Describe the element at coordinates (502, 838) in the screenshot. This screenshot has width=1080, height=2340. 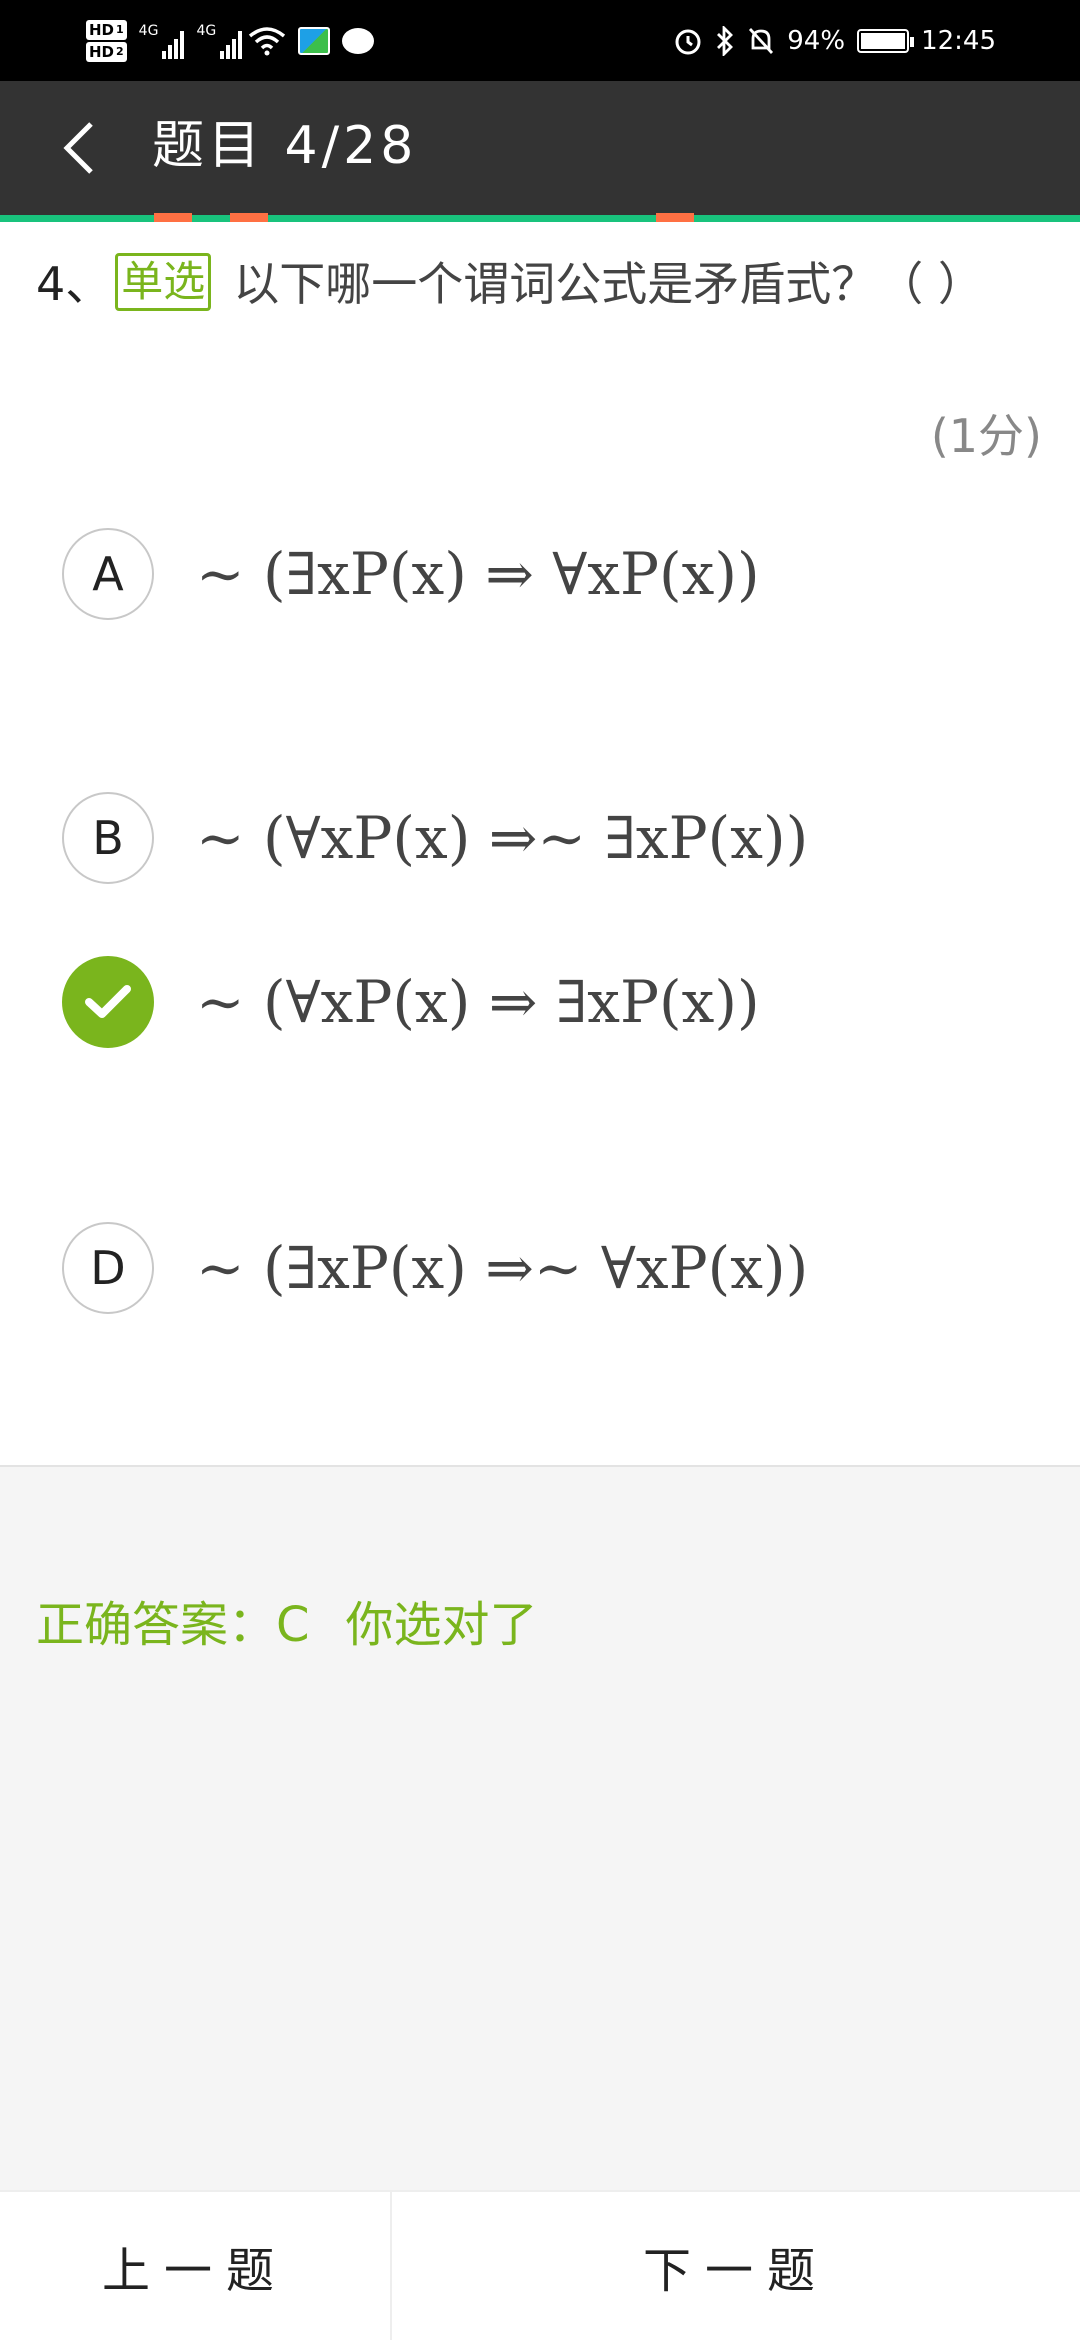
I see `option-b-formula: ∼ (∀xP(x) ⇒∼ ∃xP(x))` at that location.